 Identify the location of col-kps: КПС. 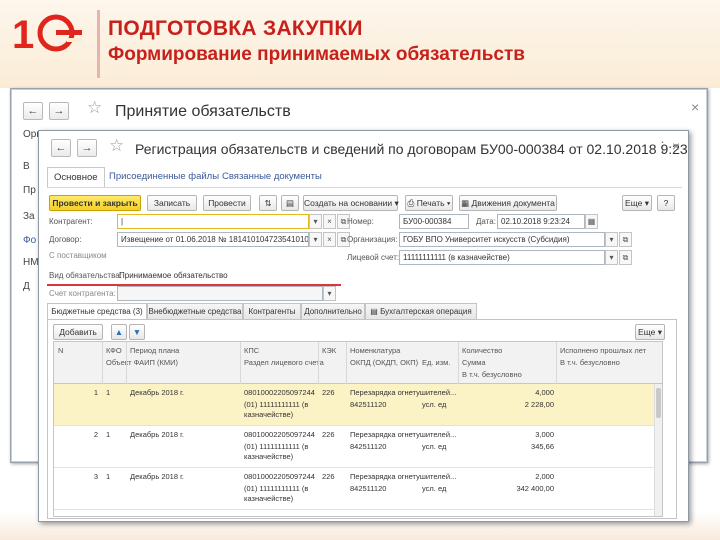
(251, 350).